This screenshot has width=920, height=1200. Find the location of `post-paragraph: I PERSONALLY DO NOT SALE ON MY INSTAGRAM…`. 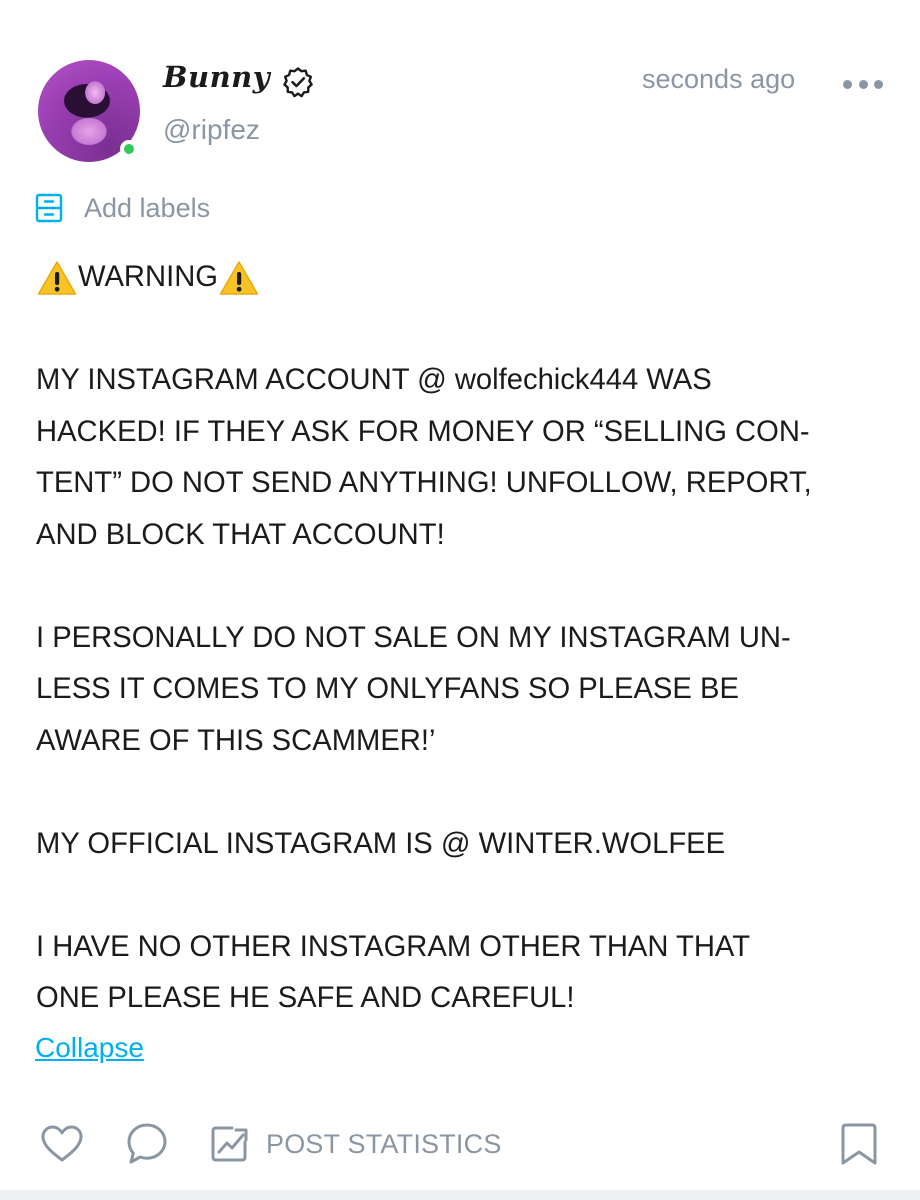

post-paragraph: I PERSONALLY DO NOT SALE ON MY INSTAGRAM… is located at coordinates (413, 689).